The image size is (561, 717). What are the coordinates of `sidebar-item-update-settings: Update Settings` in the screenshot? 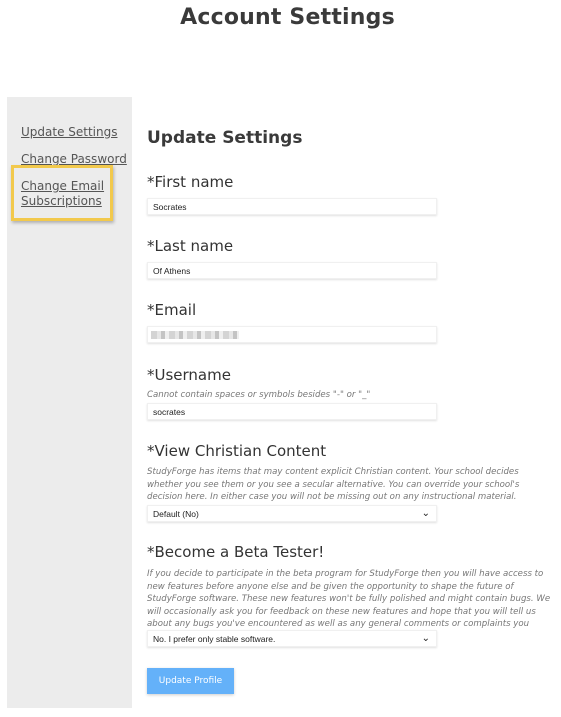 It's located at (69, 132).